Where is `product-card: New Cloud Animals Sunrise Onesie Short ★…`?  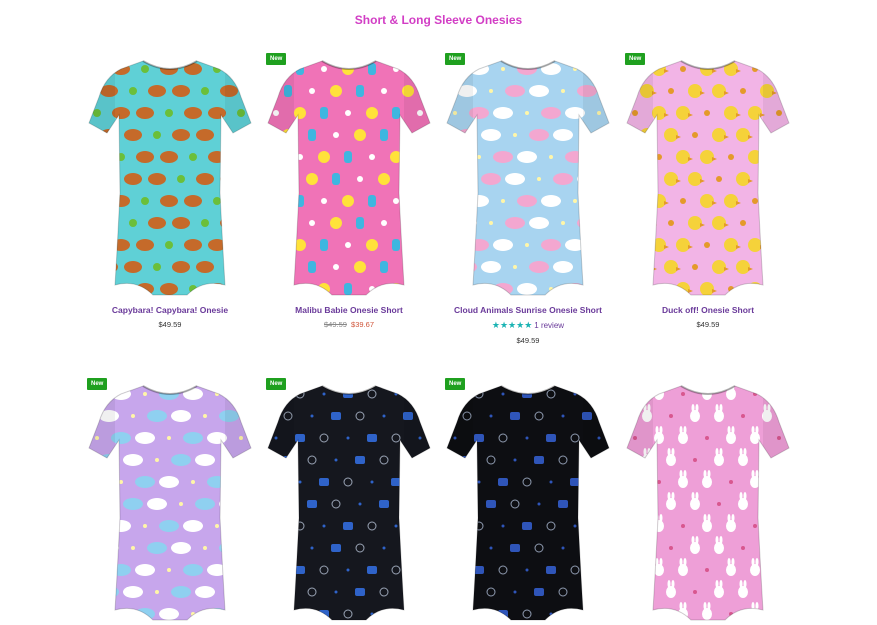 product-card: New Cloud Animals Sunrise Onesie Short ★… is located at coordinates (528, 199).